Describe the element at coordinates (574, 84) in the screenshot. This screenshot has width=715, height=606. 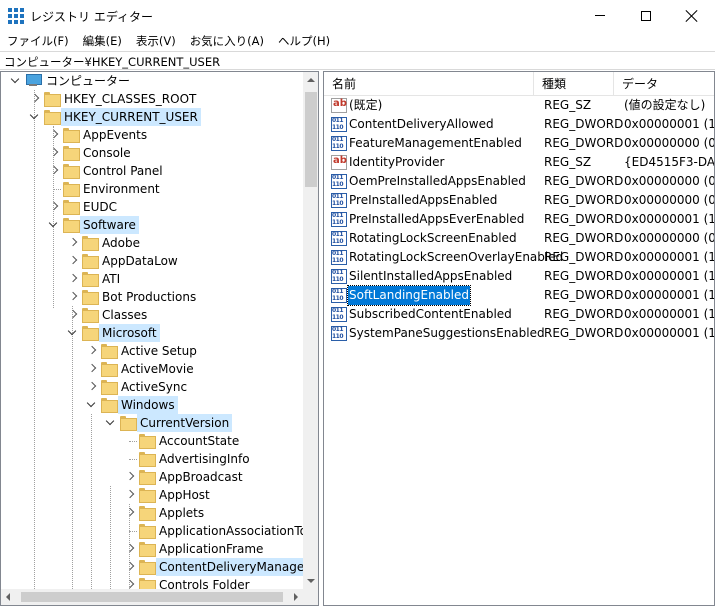
I see `column-header-type: 種類` at that location.